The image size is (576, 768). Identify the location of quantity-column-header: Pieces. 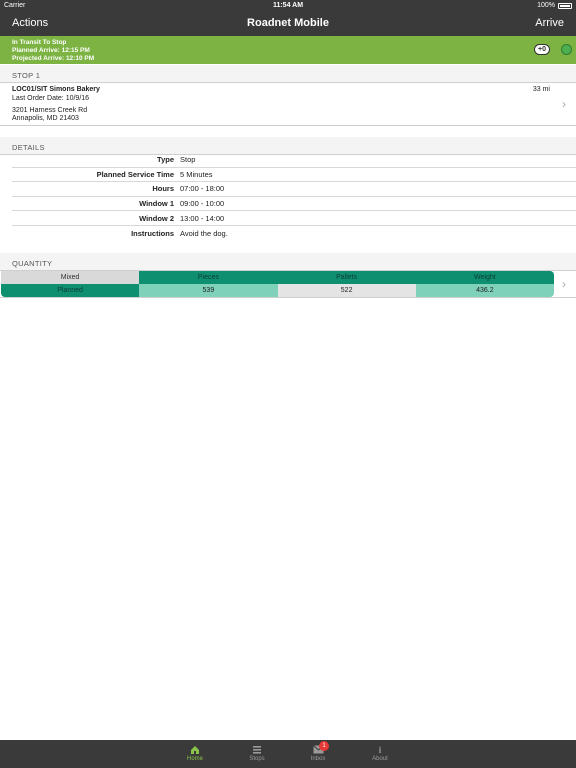
(208, 277).